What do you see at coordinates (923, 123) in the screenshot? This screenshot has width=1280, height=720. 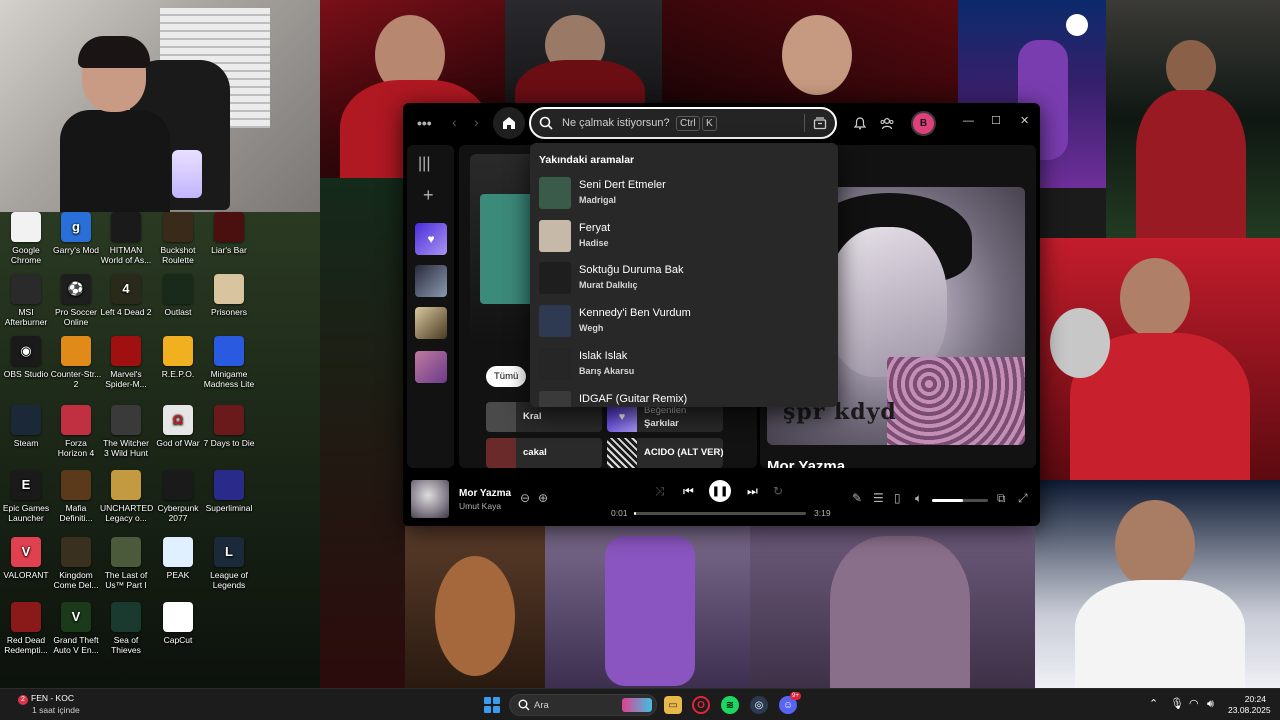 I see `user-avatar: B` at bounding box center [923, 123].